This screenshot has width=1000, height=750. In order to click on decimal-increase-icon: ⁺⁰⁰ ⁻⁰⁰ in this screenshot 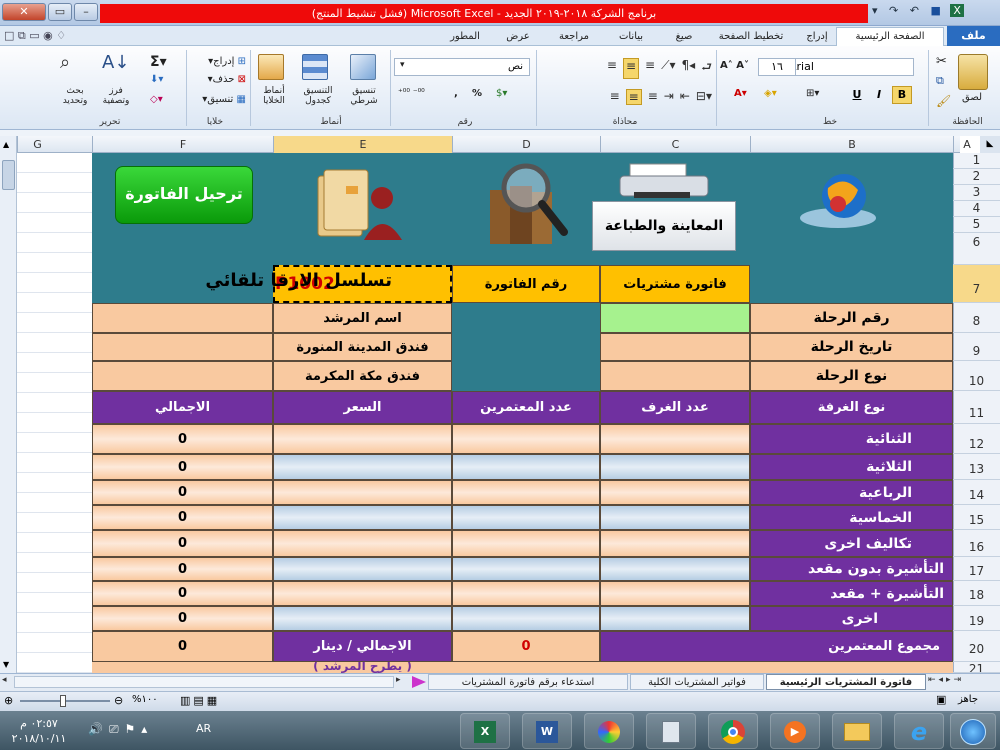, I will do `click(411, 93)`.